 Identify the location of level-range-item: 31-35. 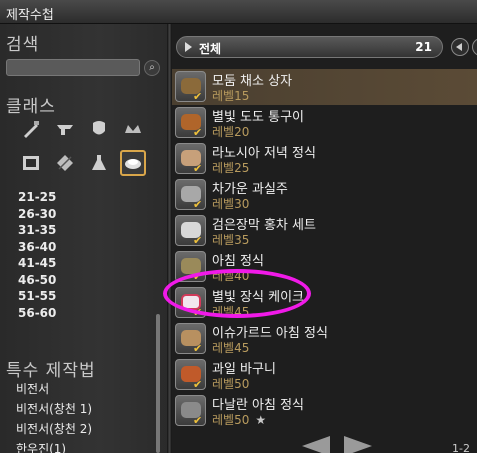
(37, 231).